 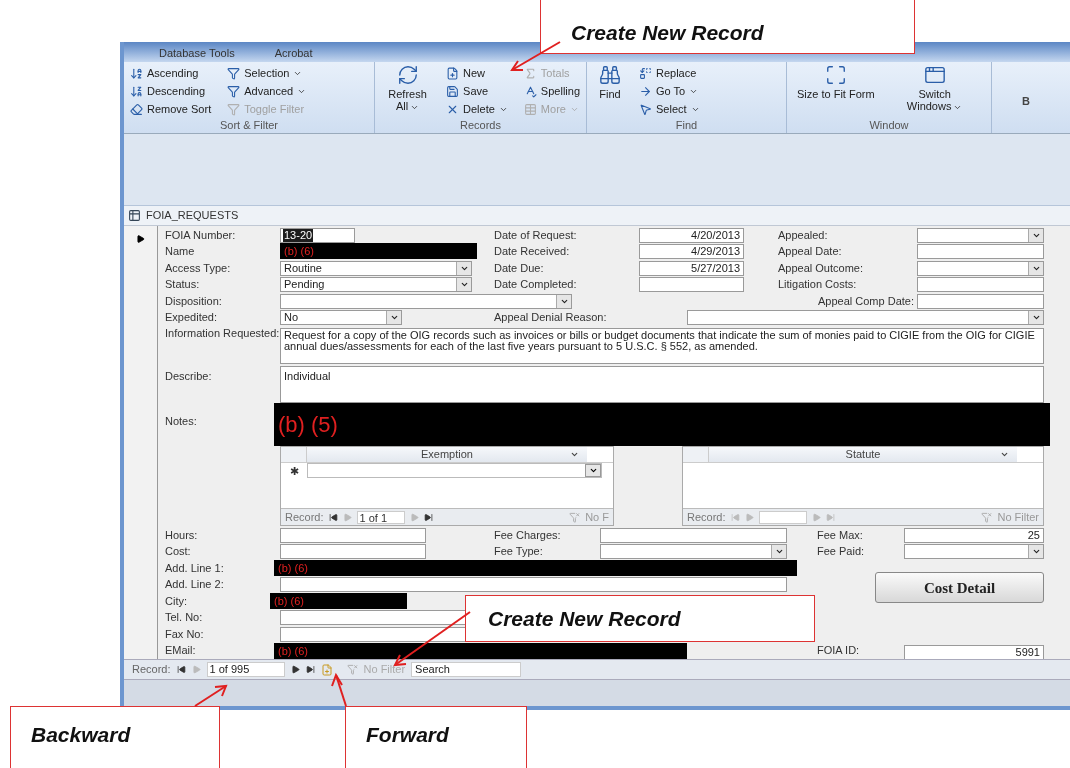 What do you see at coordinates (267, 91) in the screenshot?
I see `ribbon-button: Advanced` at bounding box center [267, 91].